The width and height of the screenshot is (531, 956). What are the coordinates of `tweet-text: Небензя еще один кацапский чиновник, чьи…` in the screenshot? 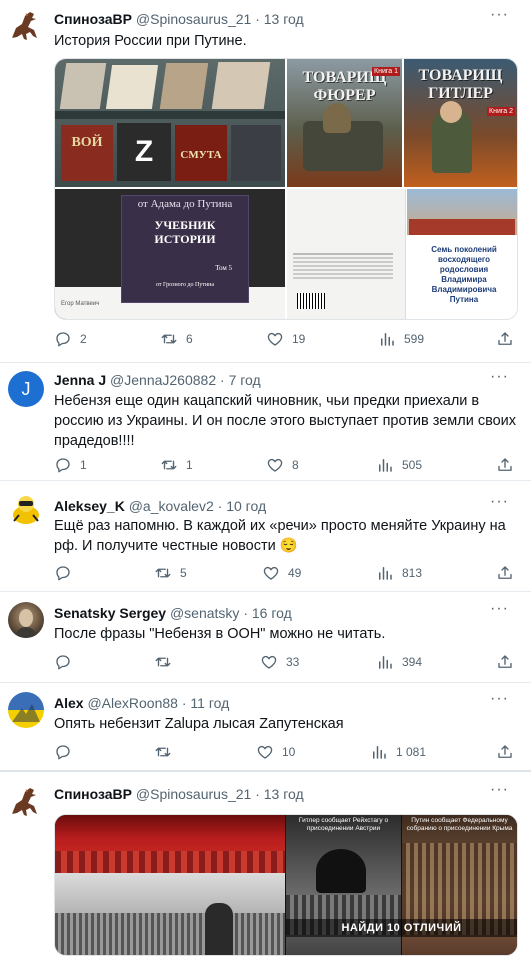 It's located at (285, 421).